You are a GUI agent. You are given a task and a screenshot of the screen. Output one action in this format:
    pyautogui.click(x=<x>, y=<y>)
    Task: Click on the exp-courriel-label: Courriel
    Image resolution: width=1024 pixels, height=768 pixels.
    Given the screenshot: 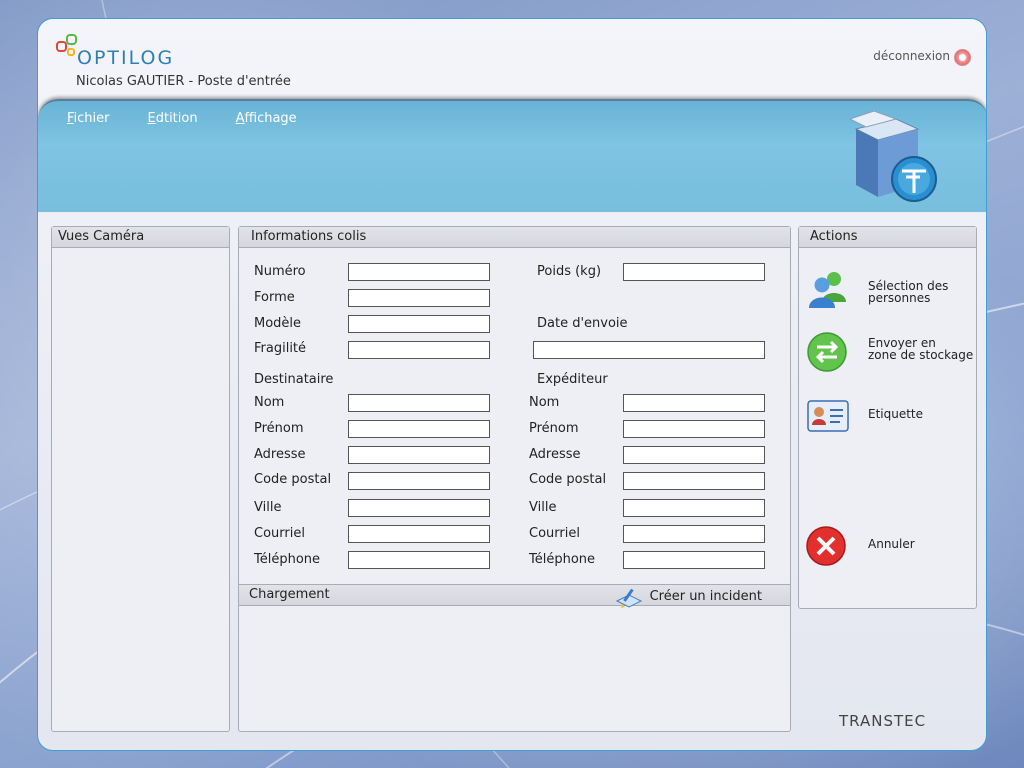 What is the action you would take?
    pyautogui.click(x=554, y=533)
    